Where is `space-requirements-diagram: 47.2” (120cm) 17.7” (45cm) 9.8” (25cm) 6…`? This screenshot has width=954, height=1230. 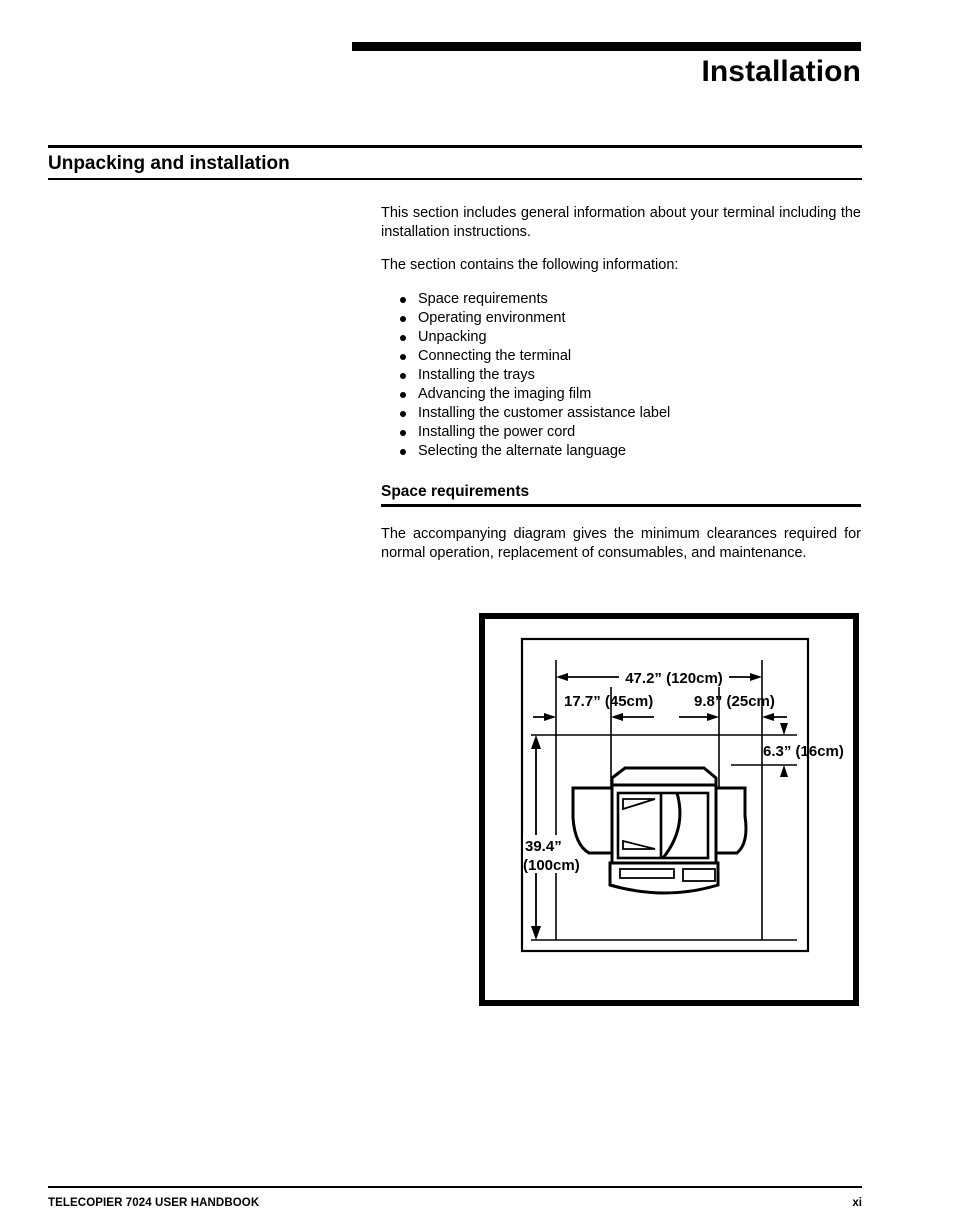 space-requirements-diagram: 47.2” (120cm) 17.7” (45cm) 9.8” (25cm) 6… is located at coordinates (669, 809).